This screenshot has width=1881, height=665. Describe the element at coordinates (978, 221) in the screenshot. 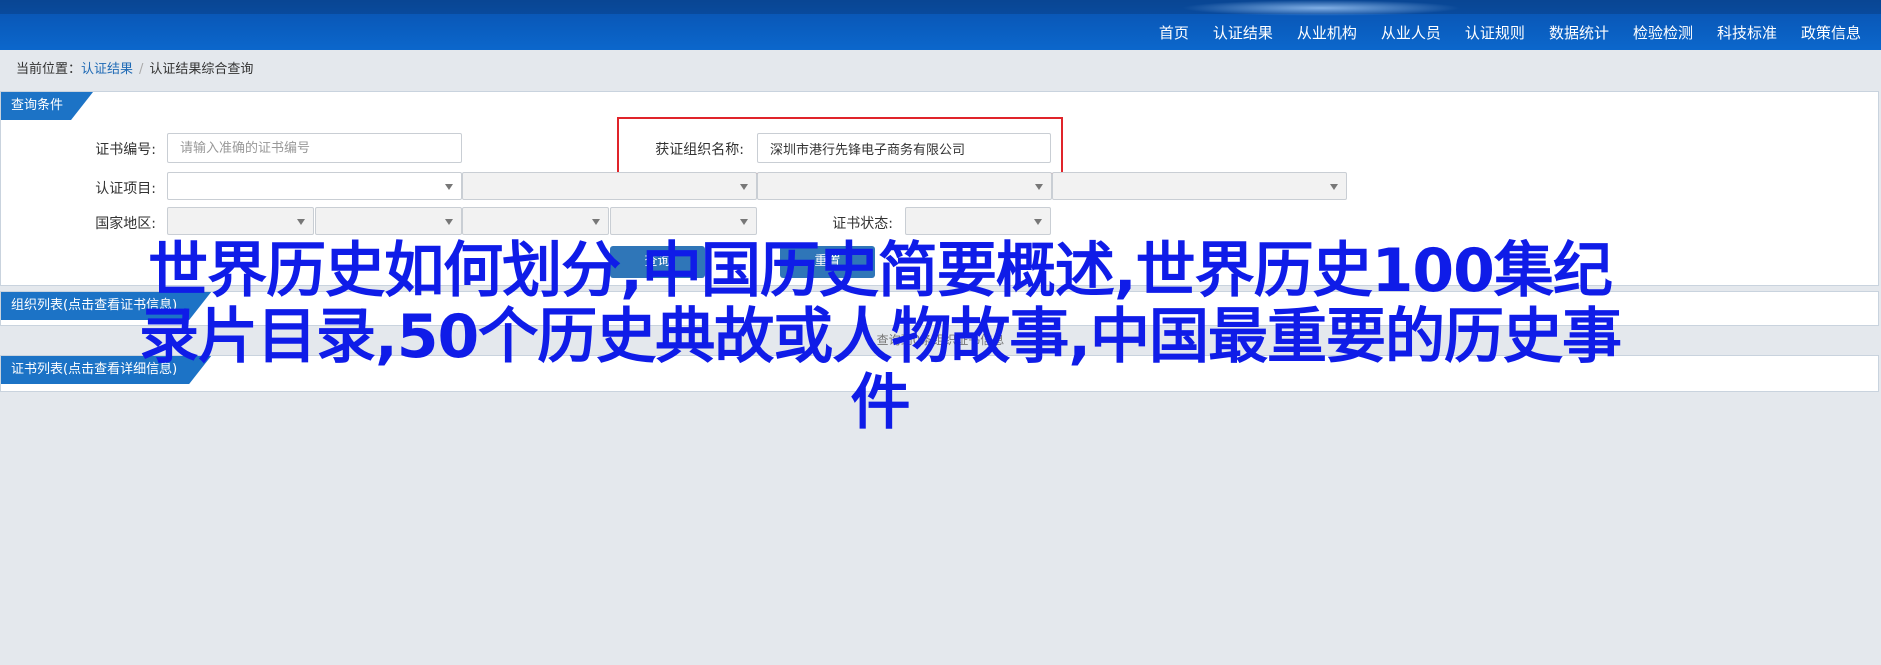

I see `cert-status-select` at that location.